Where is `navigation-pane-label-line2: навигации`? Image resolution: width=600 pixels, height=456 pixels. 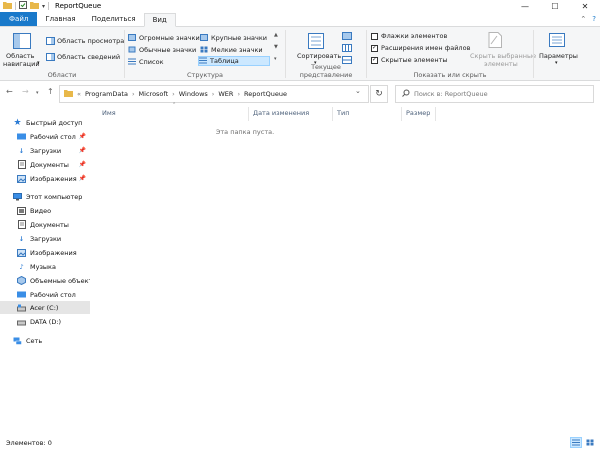 navigation-pane-label-line2: навигации is located at coordinates (21, 64).